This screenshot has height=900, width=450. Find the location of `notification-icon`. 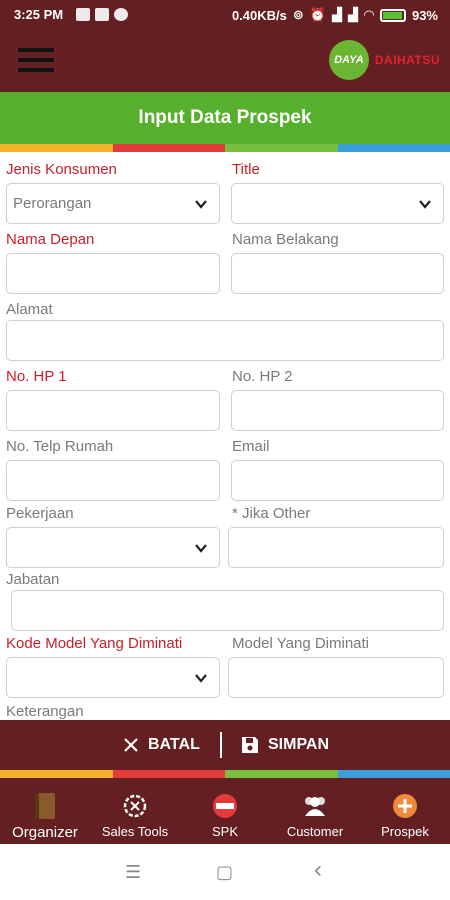

notification-icon is located at coordinates (83, 14).